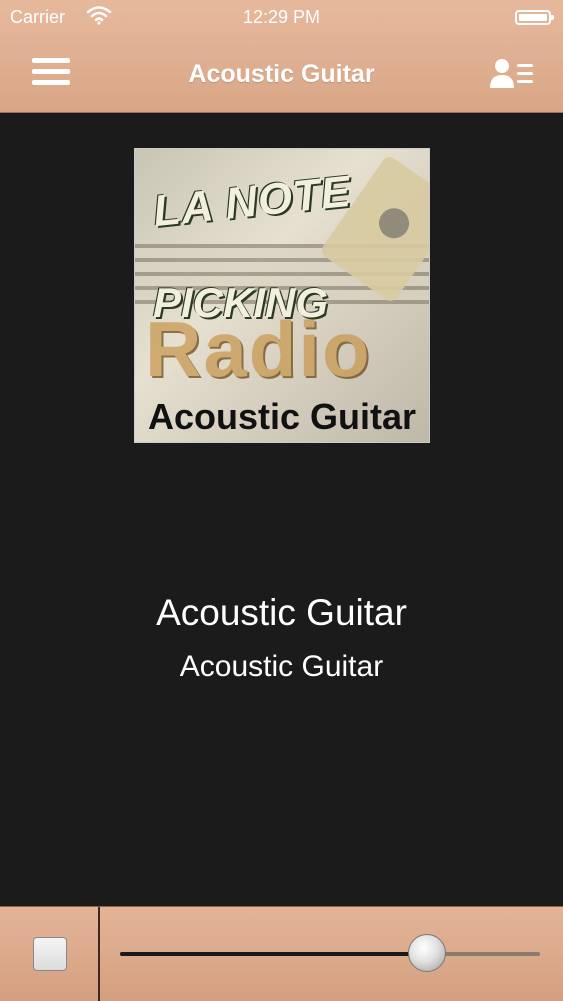 This screenshot has height=1001, width=563. I want to click on album-art-text-4: Acoustic Guitar, so click(282, 416).